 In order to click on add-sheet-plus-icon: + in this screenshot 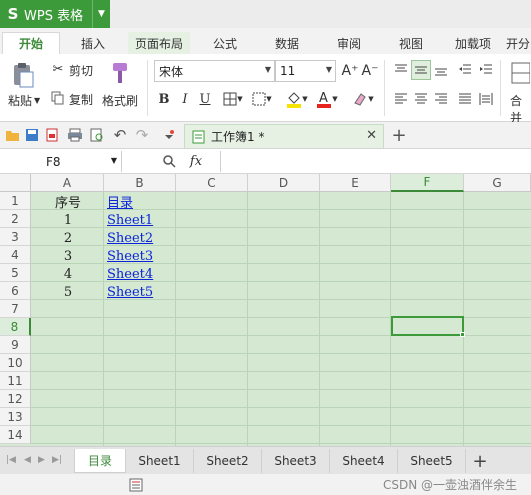, I will do `click(480, 461)`.